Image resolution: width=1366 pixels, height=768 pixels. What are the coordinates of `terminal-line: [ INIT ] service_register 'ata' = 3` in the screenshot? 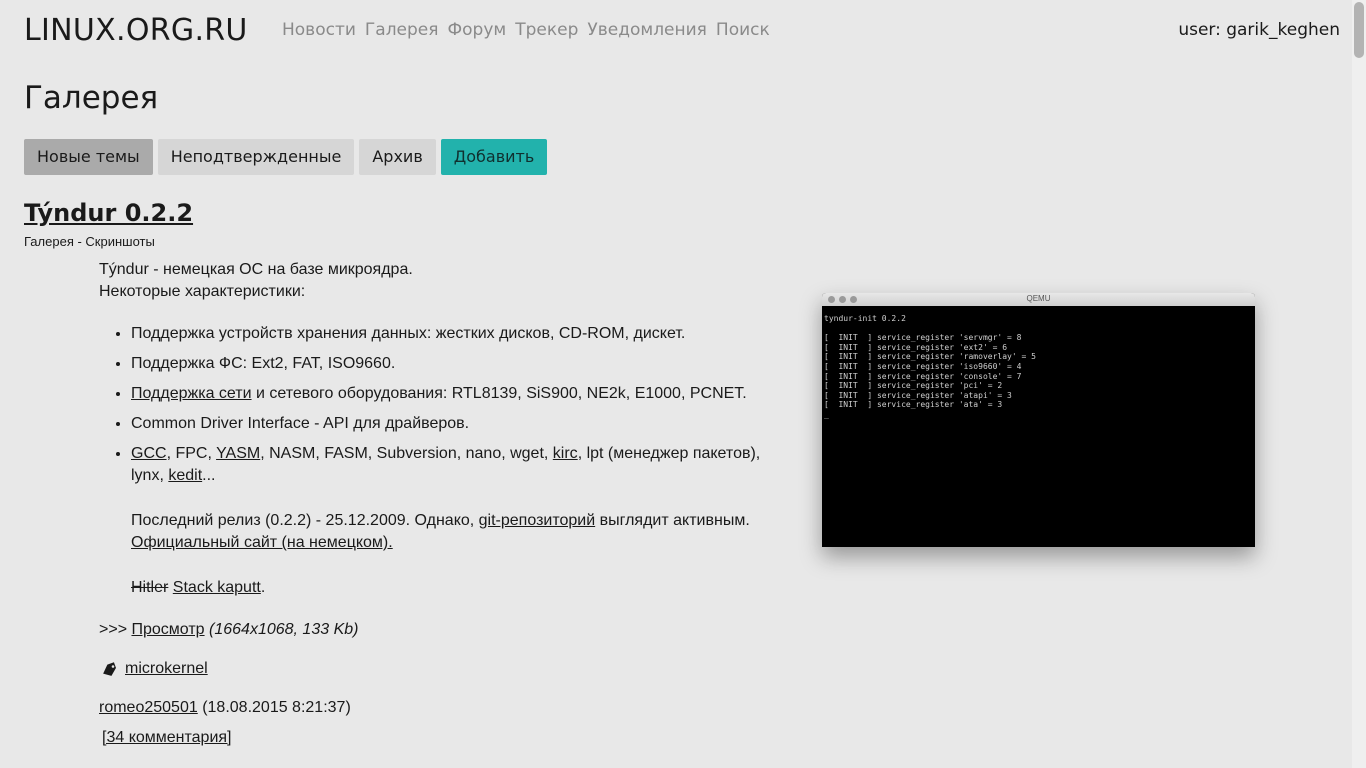 It's located at (913, 405).